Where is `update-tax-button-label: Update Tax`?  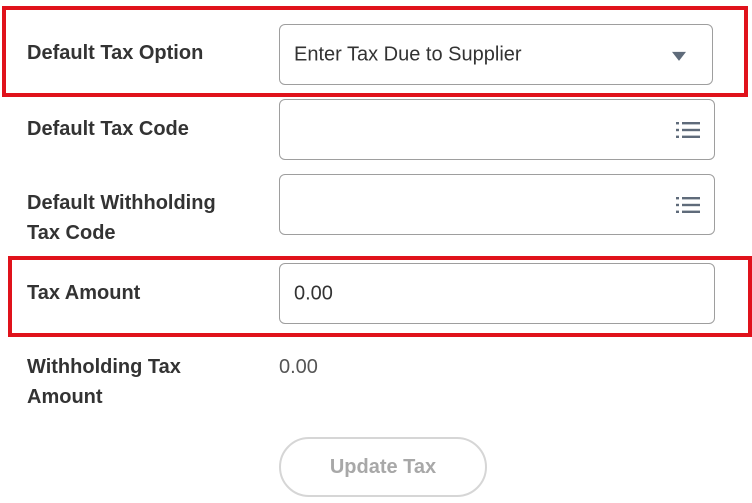
update-tax-button-label: Update Tax is located at coordinates (383, 466).